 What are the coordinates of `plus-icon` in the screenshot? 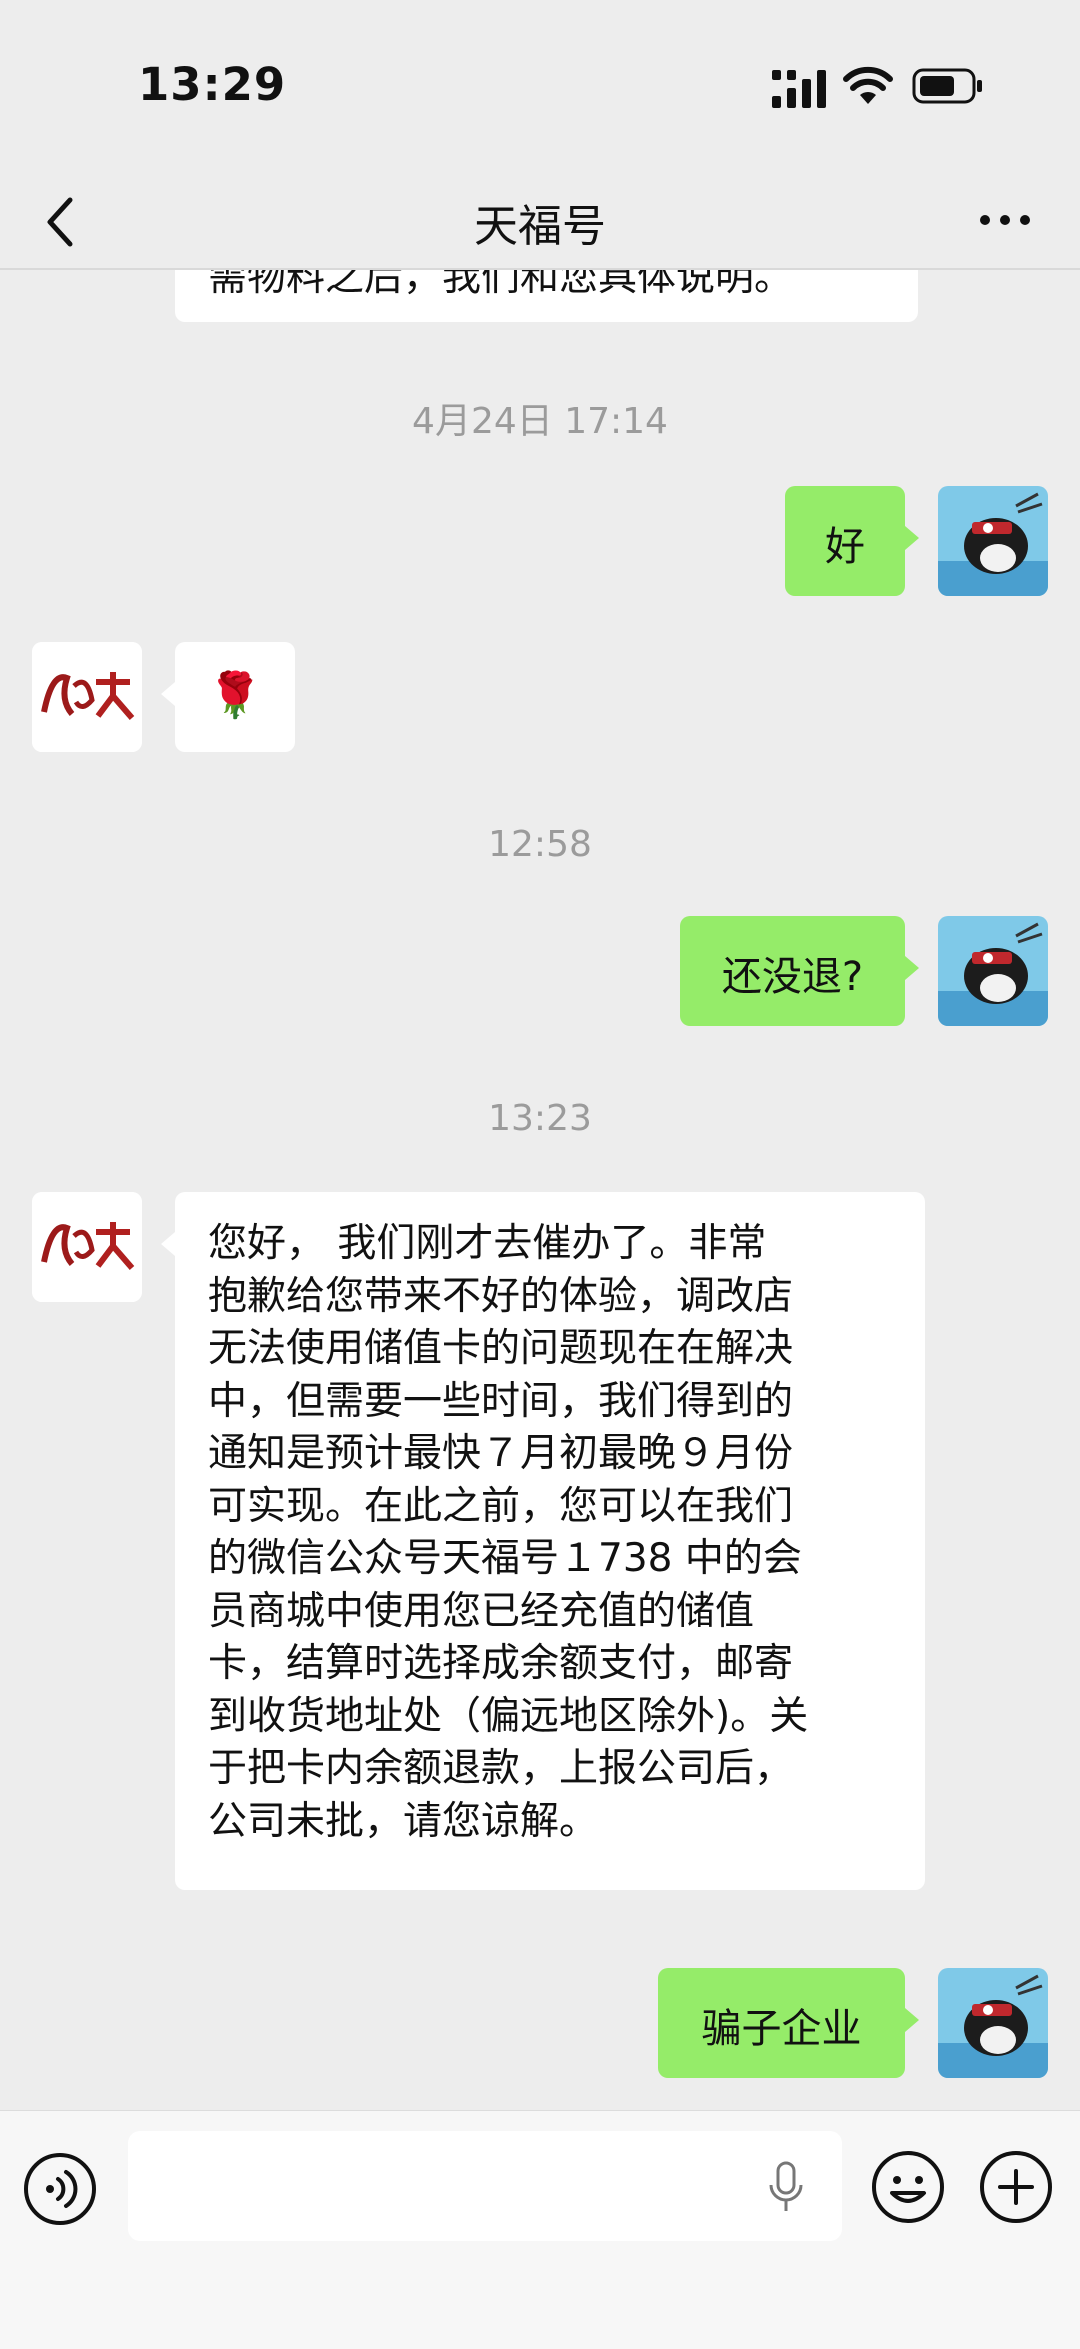 It's located at (1016, 2187).